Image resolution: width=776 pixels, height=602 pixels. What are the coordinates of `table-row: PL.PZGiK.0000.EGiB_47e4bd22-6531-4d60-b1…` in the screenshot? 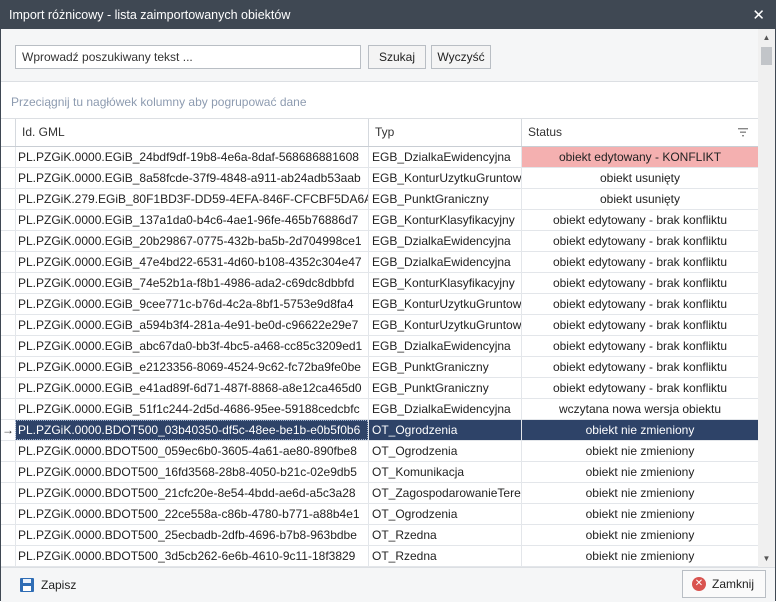 It's located at (379, 262).